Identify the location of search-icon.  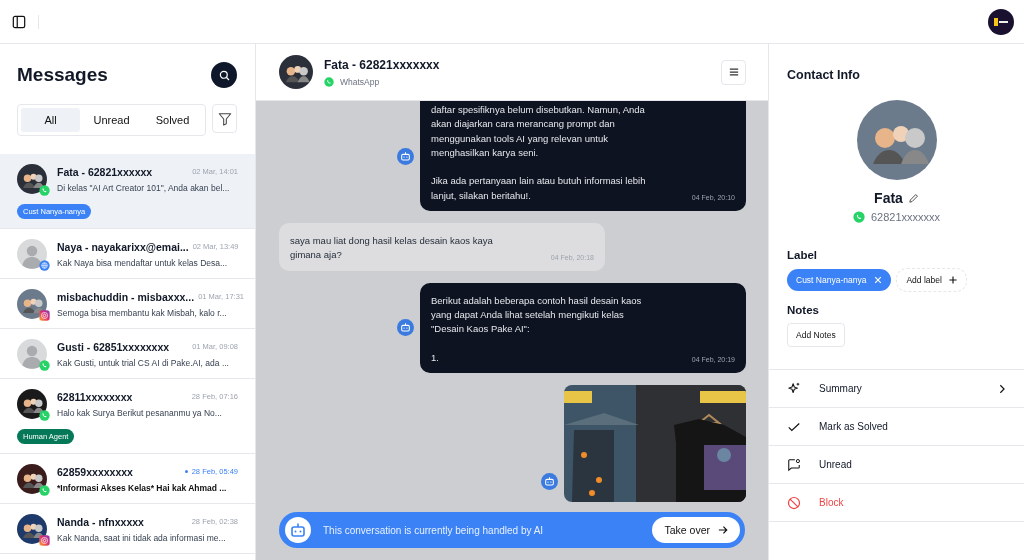
(224, 75).